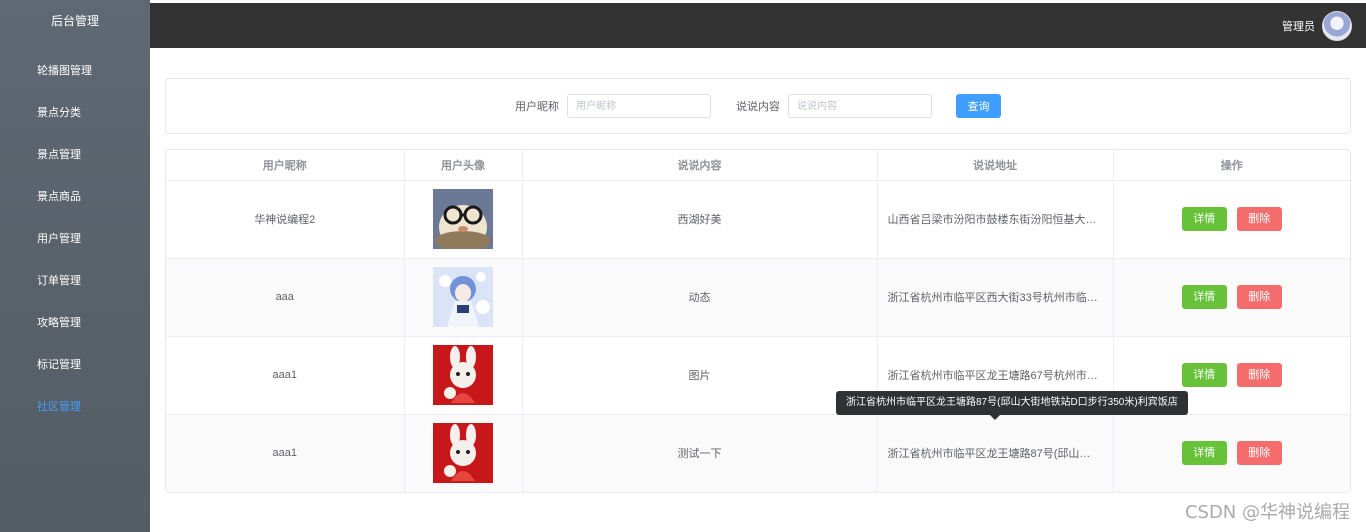  Describe the element at coordinates (74, 21) in the screenshot. I see `sidebar-title: 后台管理` at that location.